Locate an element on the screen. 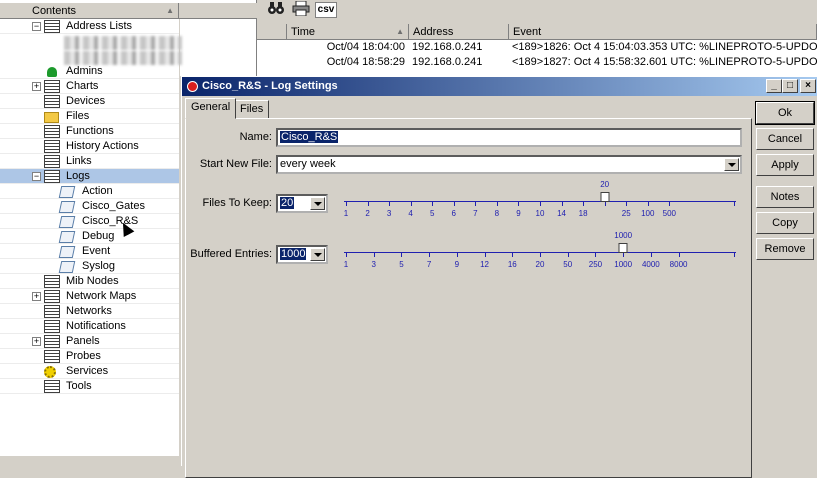 This screenshot has height=478, width=817. log-time: Oct/04 18:58:29 is located at coordinates (346, 62).